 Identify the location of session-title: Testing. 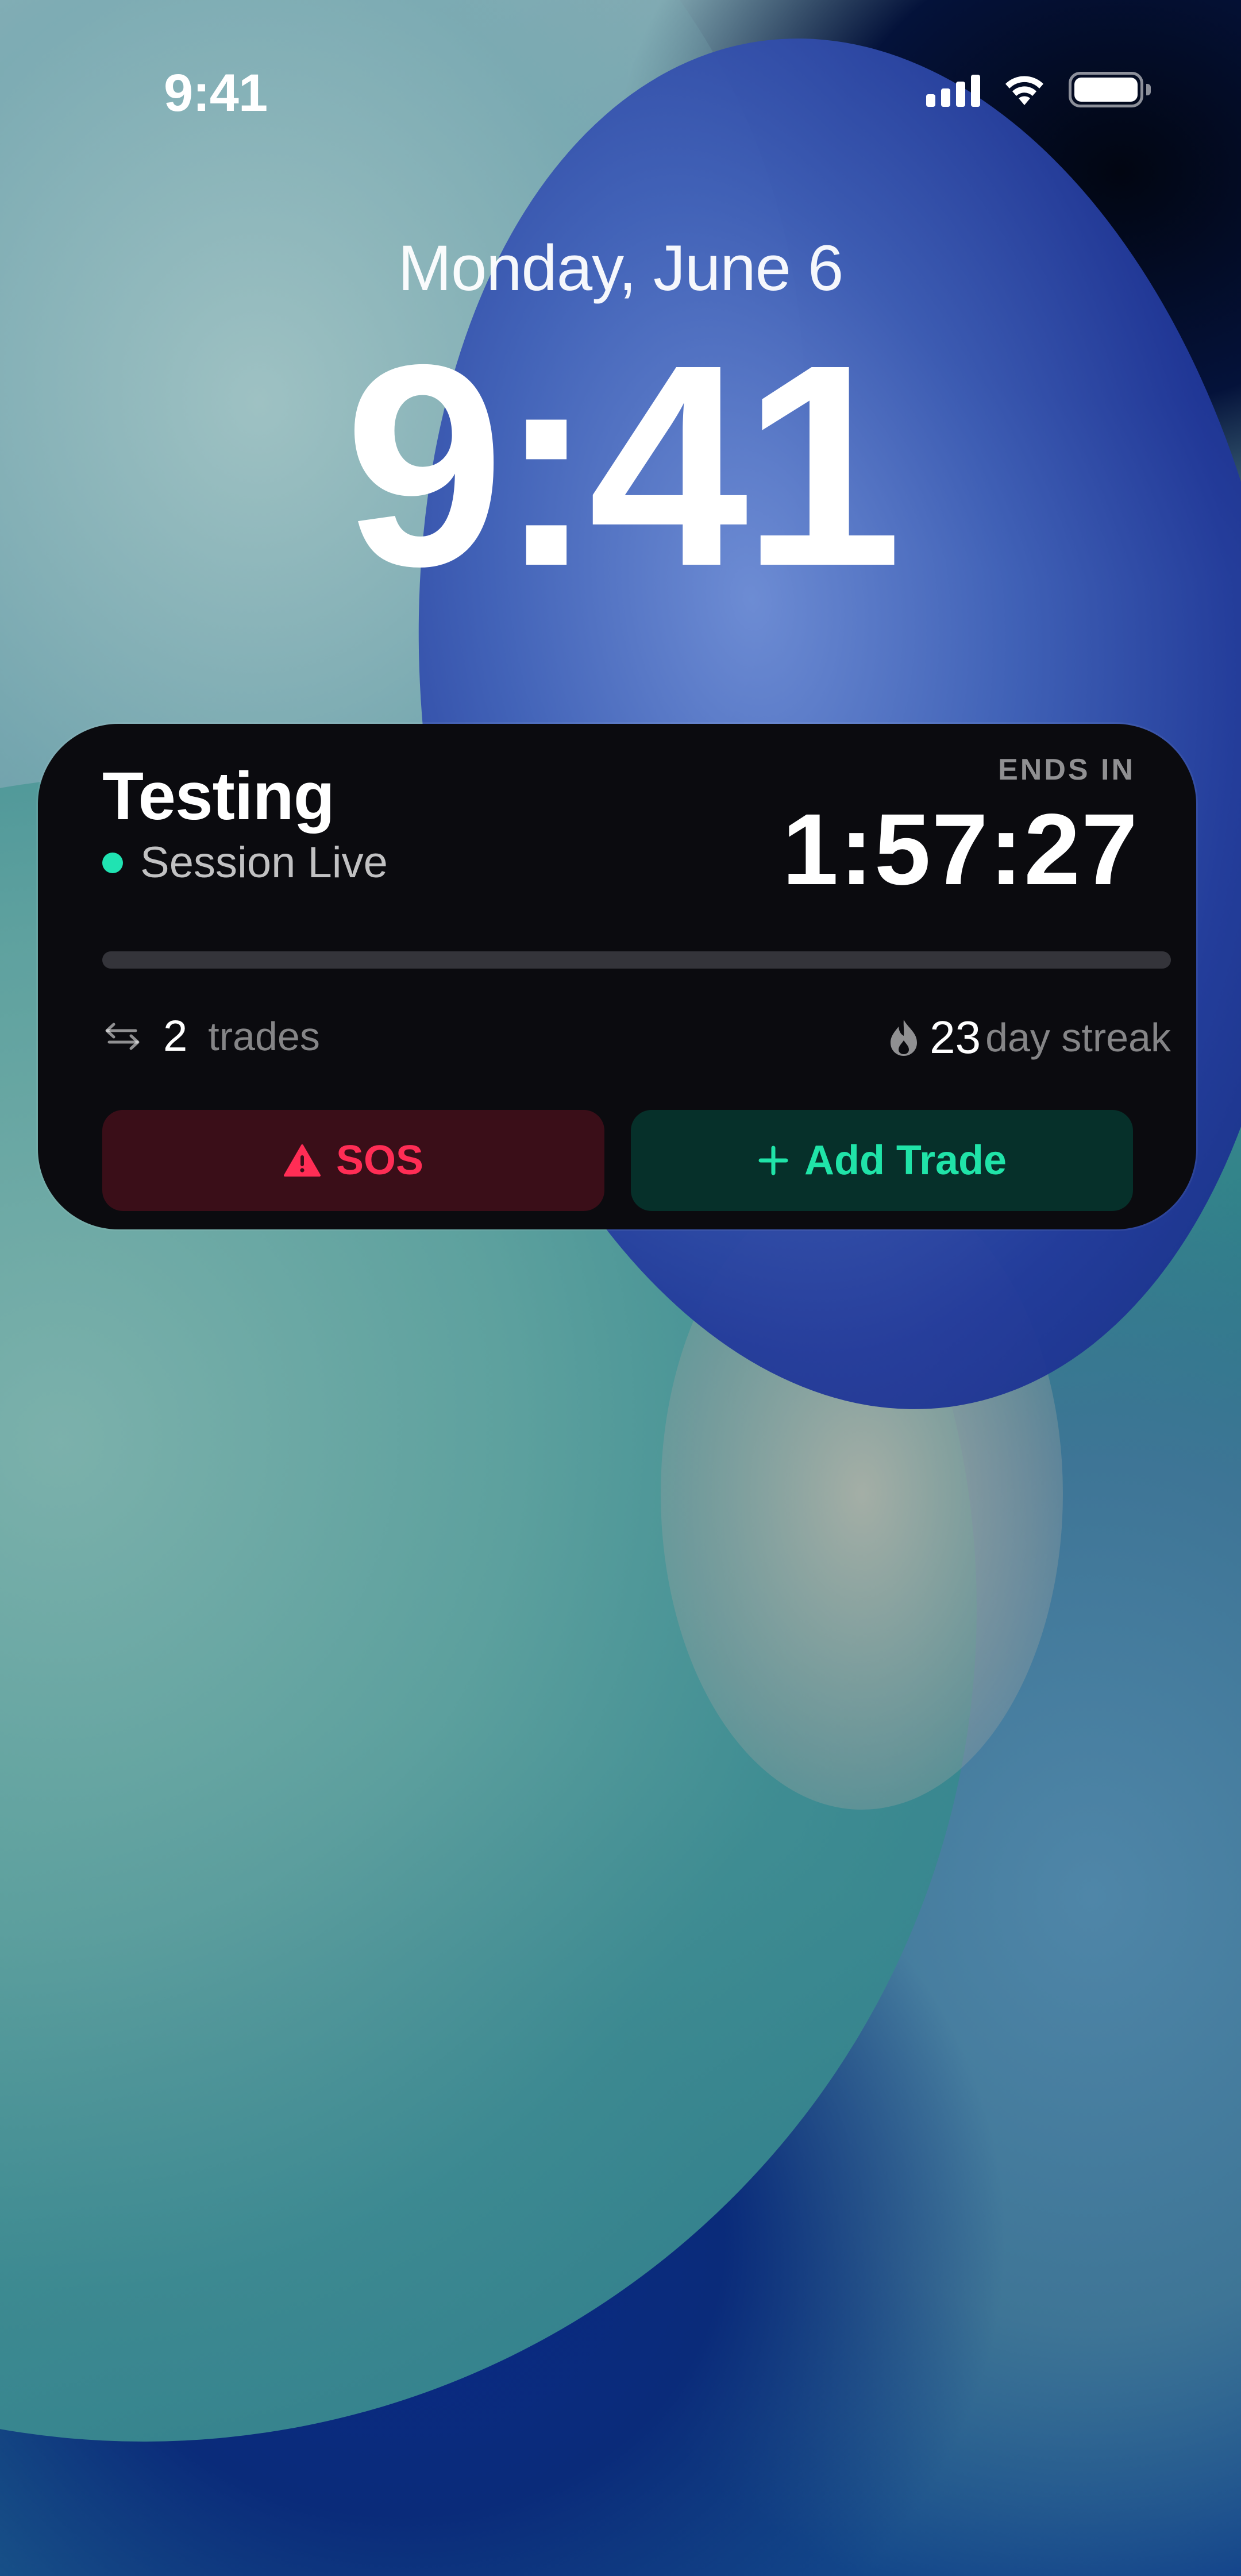
(219, 796).